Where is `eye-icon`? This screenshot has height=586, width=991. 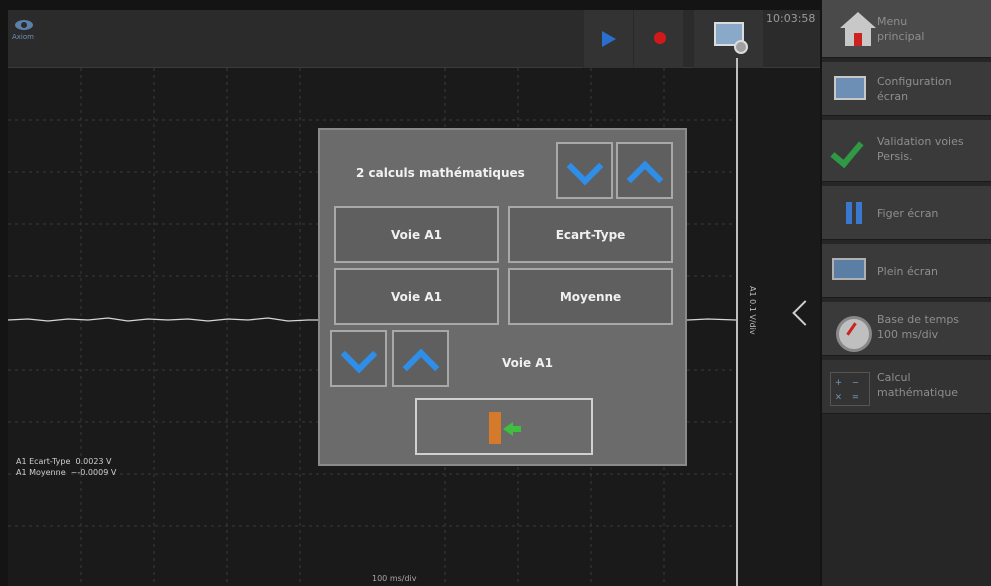 eye-icon is located at coordinates (24, 25).